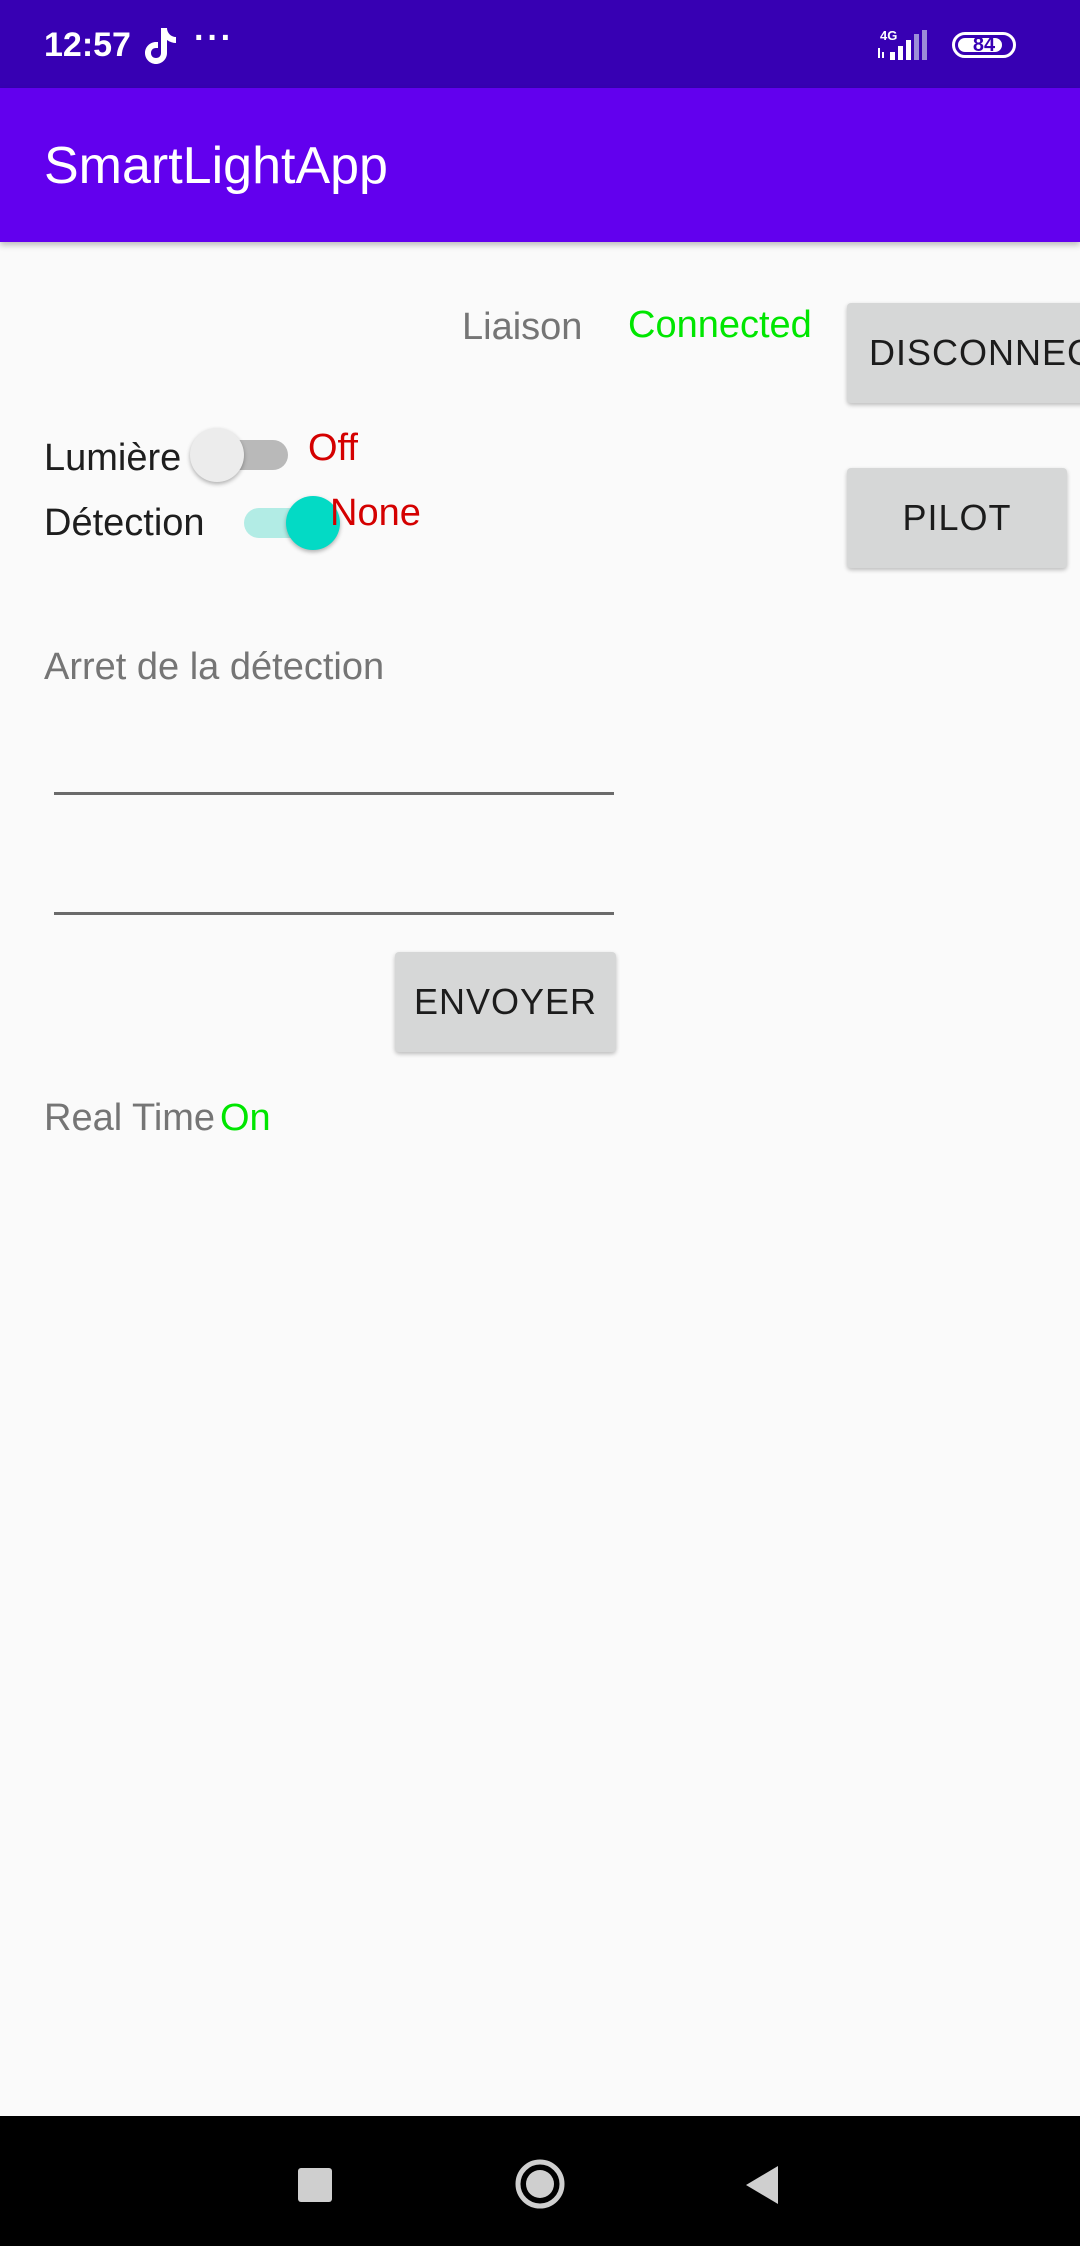 Image resolution: width=1080 pixels, height=2246 pixels. I want to click on send-button: ENVOYER, so click(505, 1002).